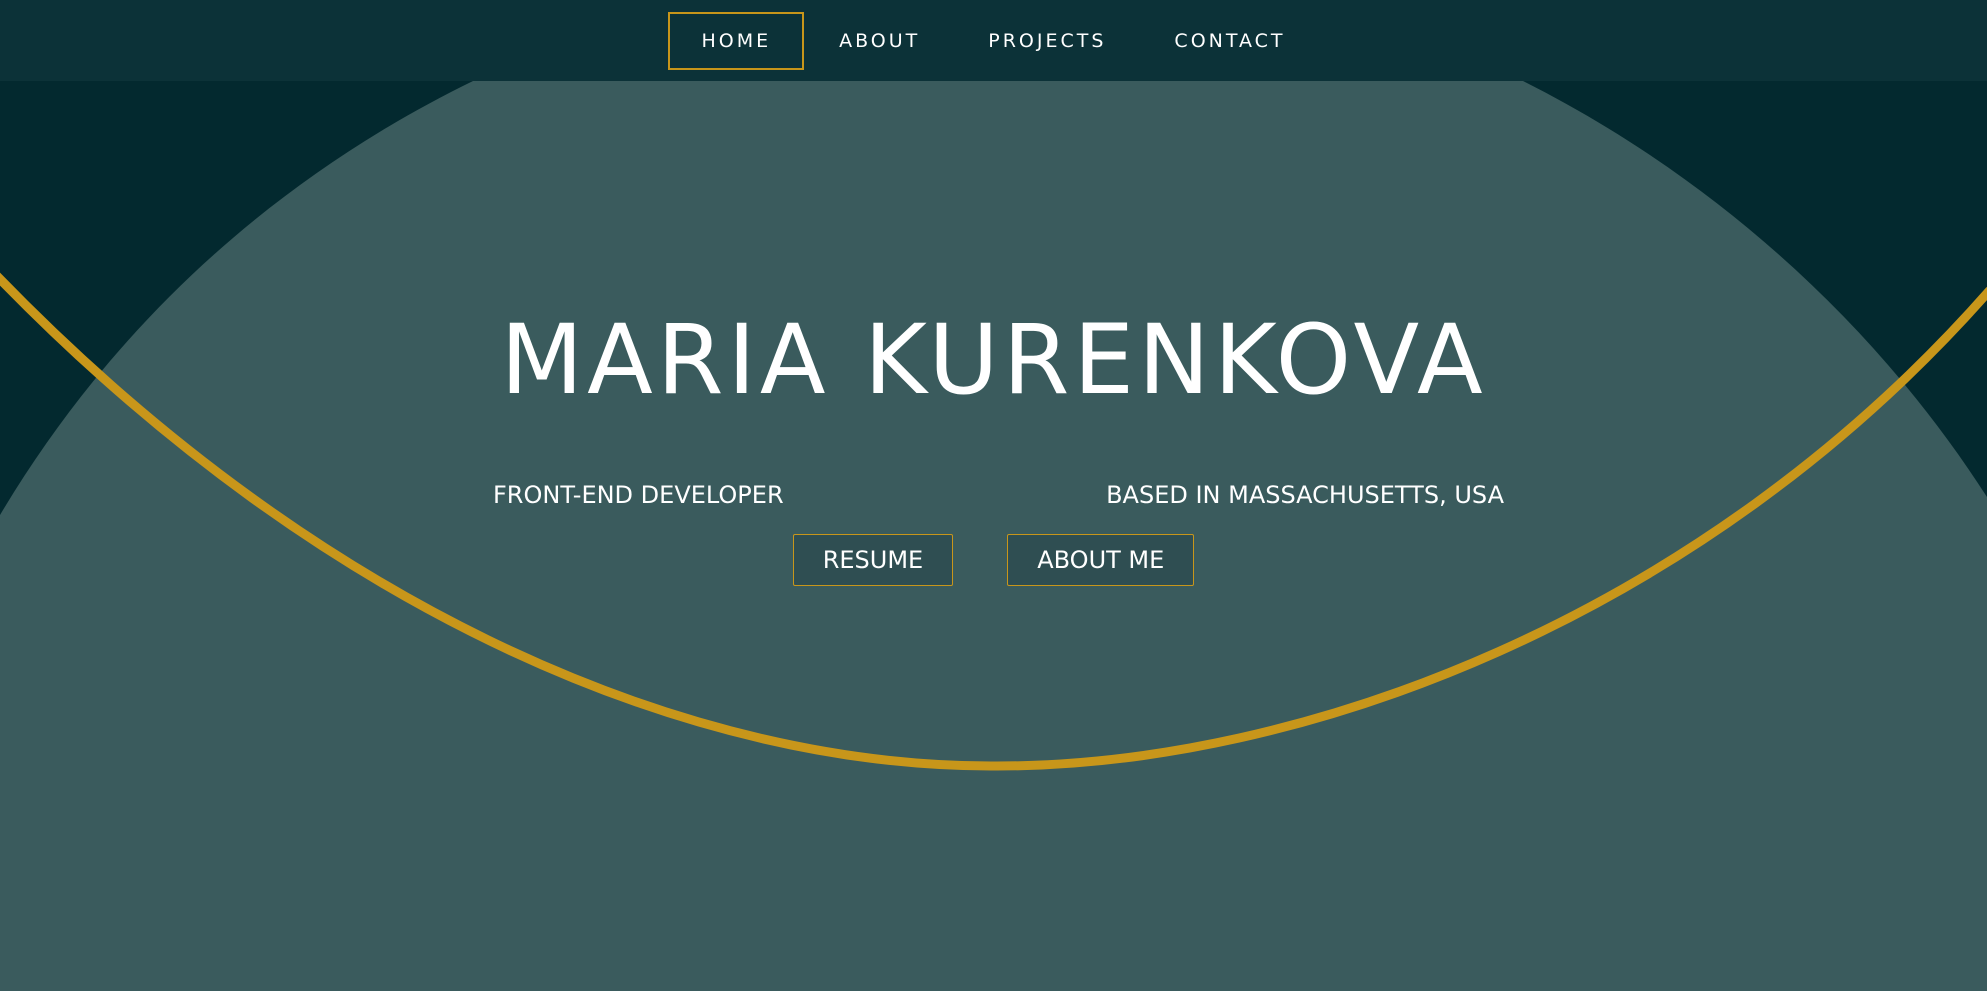 The width and height of the screenshot is (1987, 991). I want to click on nav-list: HOME ABOUT PROJECTS CONTACT, so click(993, 40).